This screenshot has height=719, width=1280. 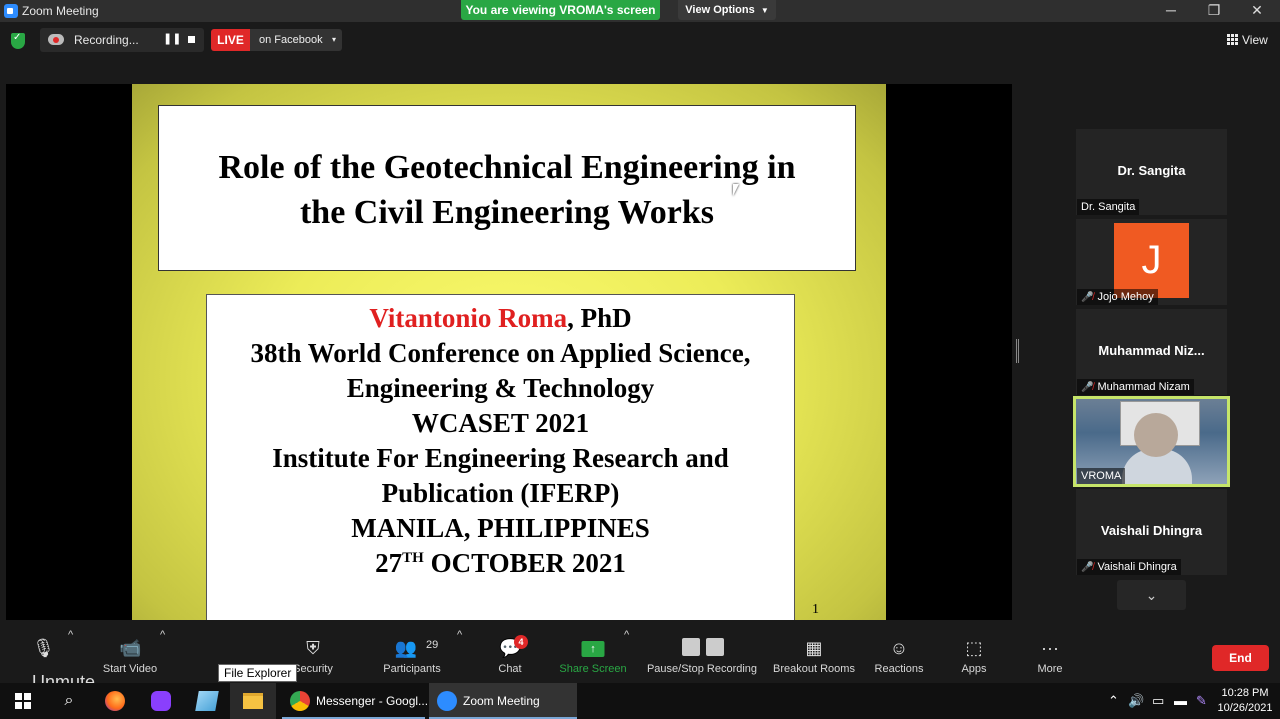 I want to click on shield-icon: ⛨, so click(x=313, y=648).